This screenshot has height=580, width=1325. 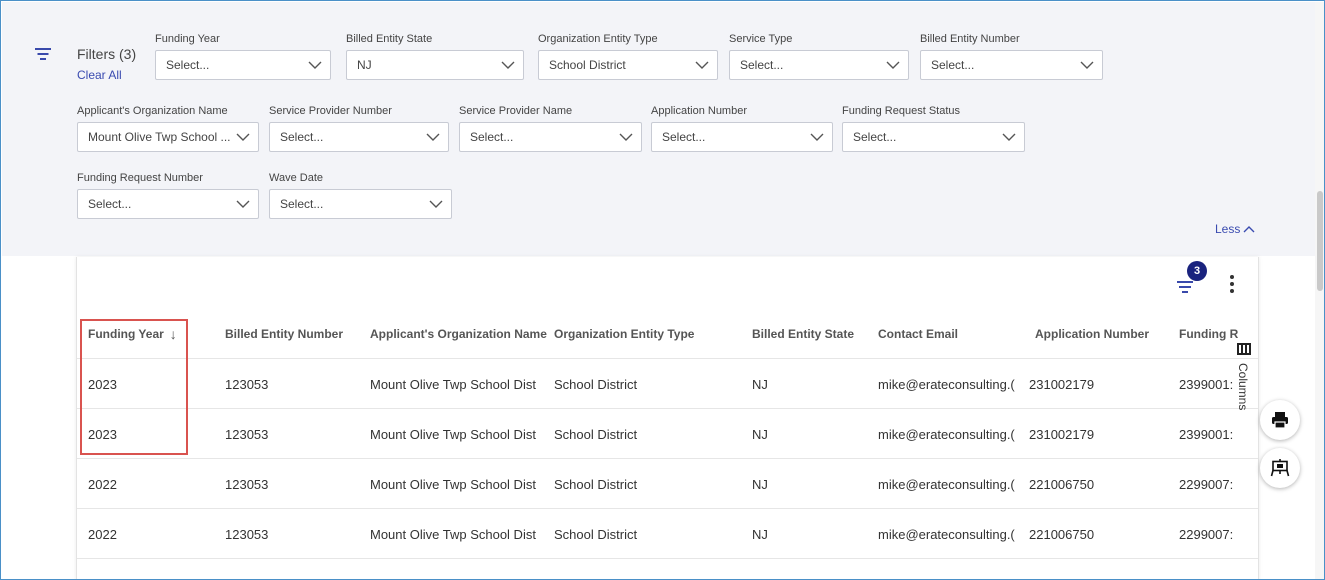 What do you see at coordinates (814, 334) in the screenshot?
I see `column-header-billed-entity-state: Billed Entity State` at bounding box center [814, 334].